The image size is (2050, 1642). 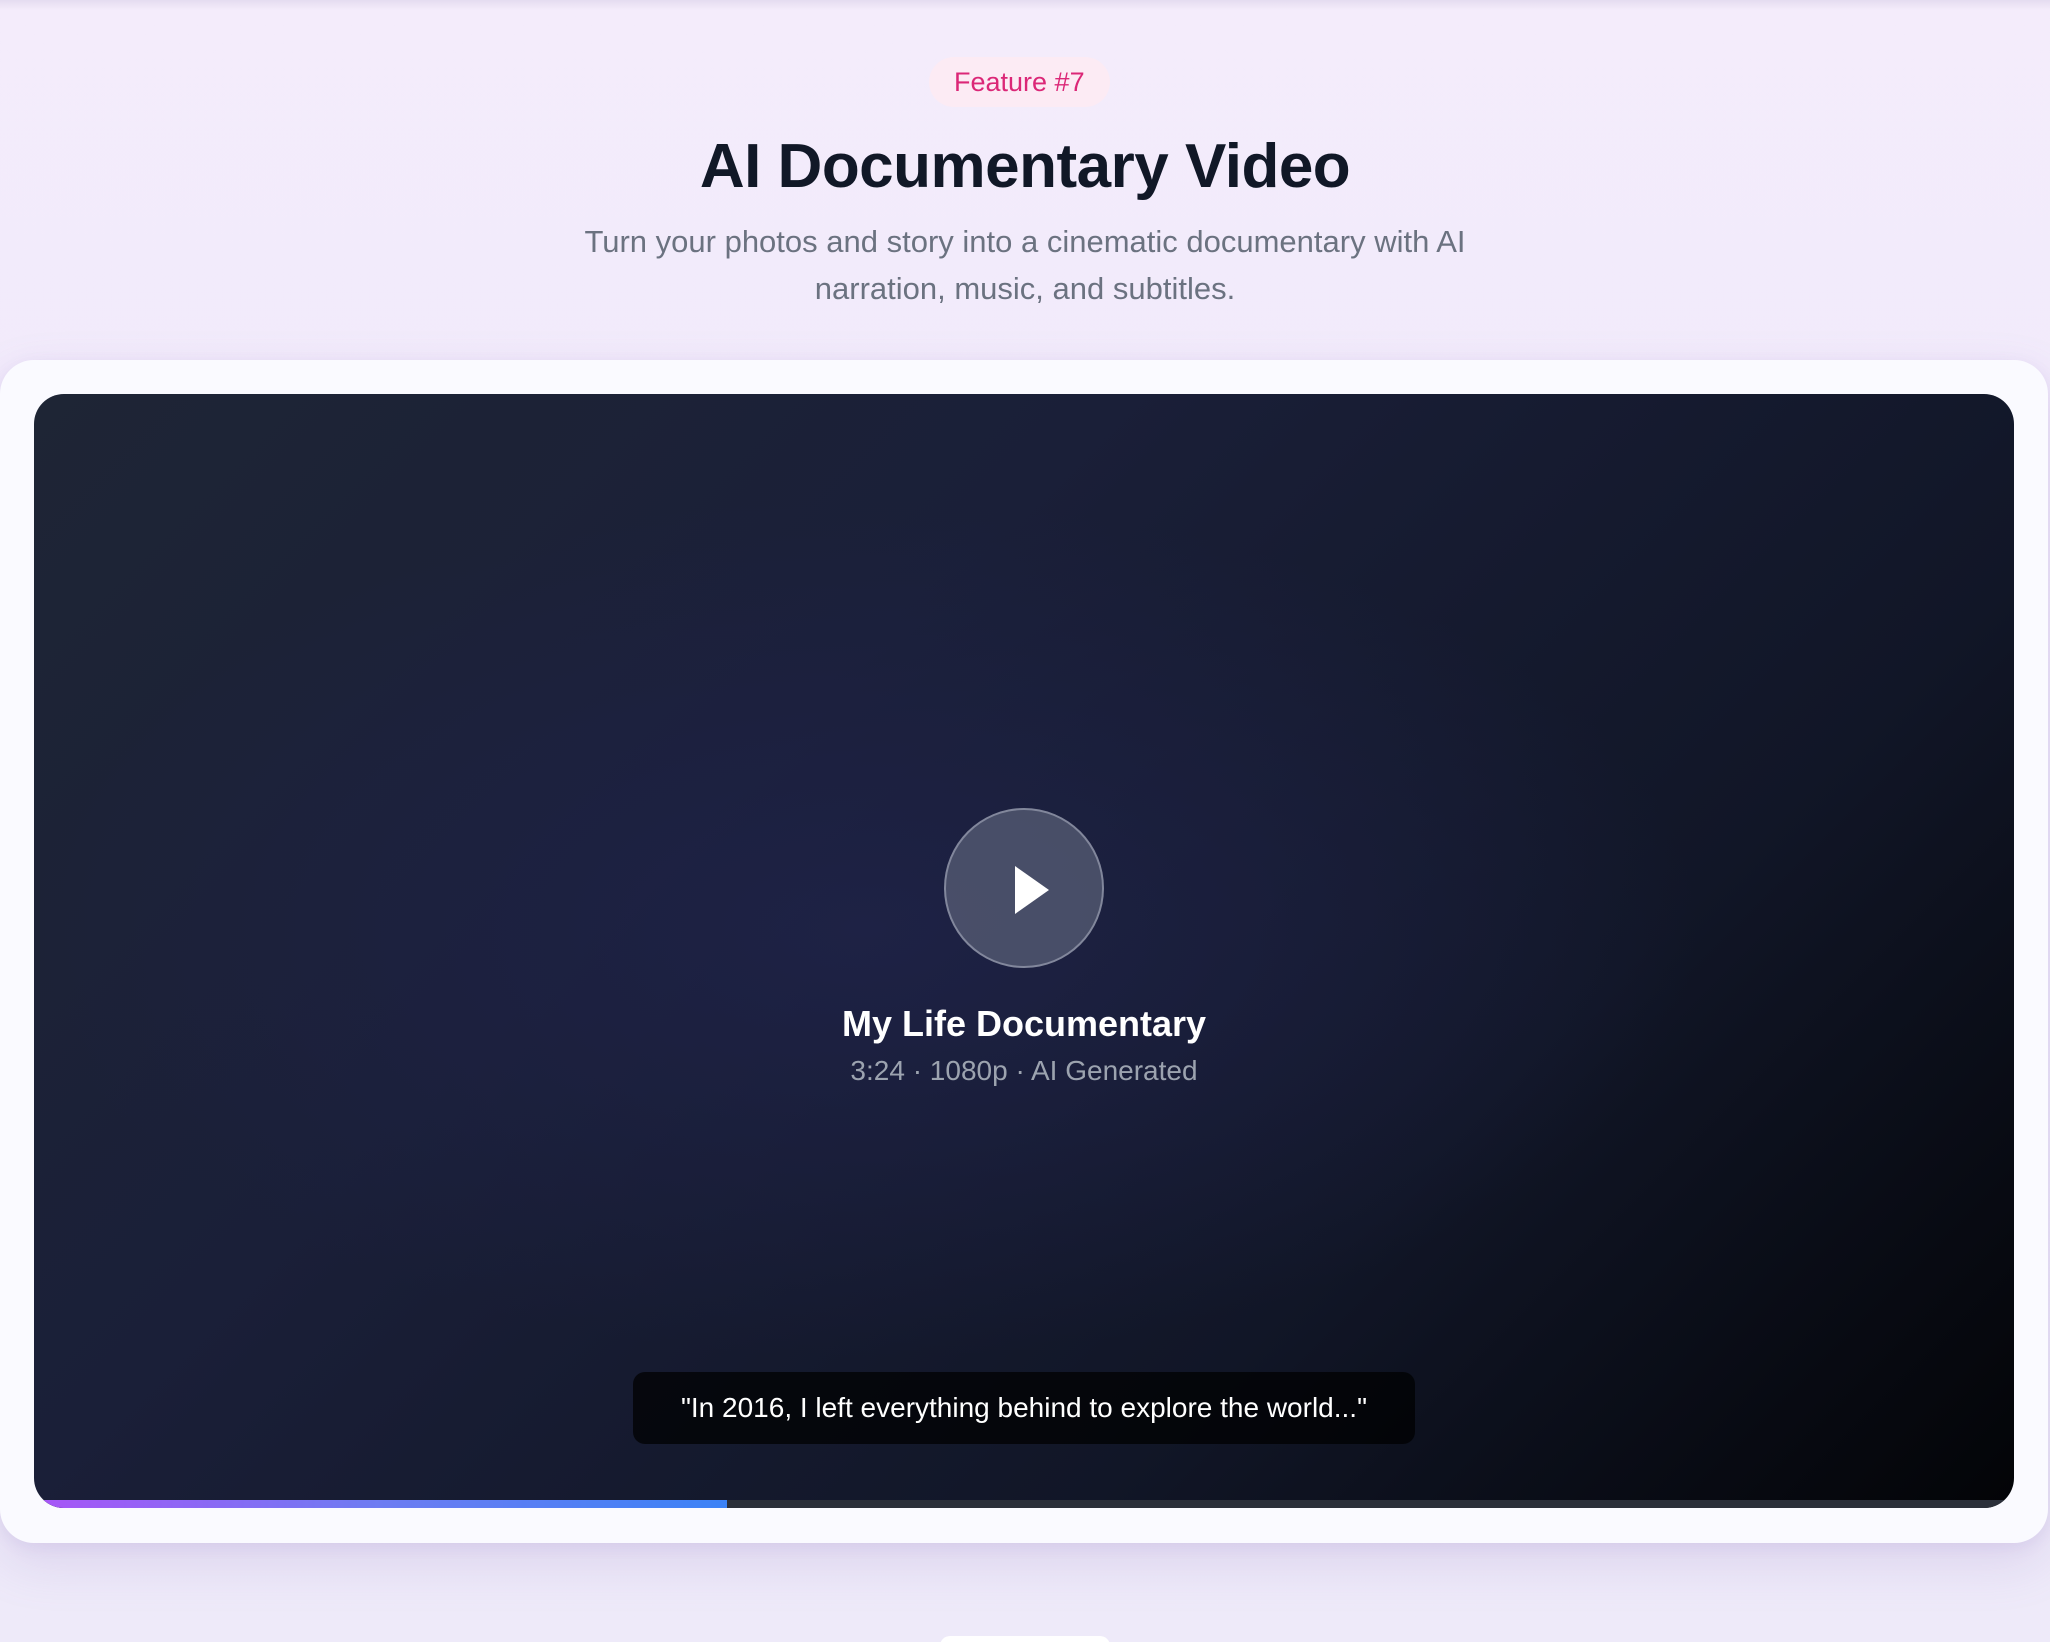 What do you see at coordinates (1025, 166) in the screenshot?
I see `feature-title: AI Documentary Video` at bounding box center [1025, 166].